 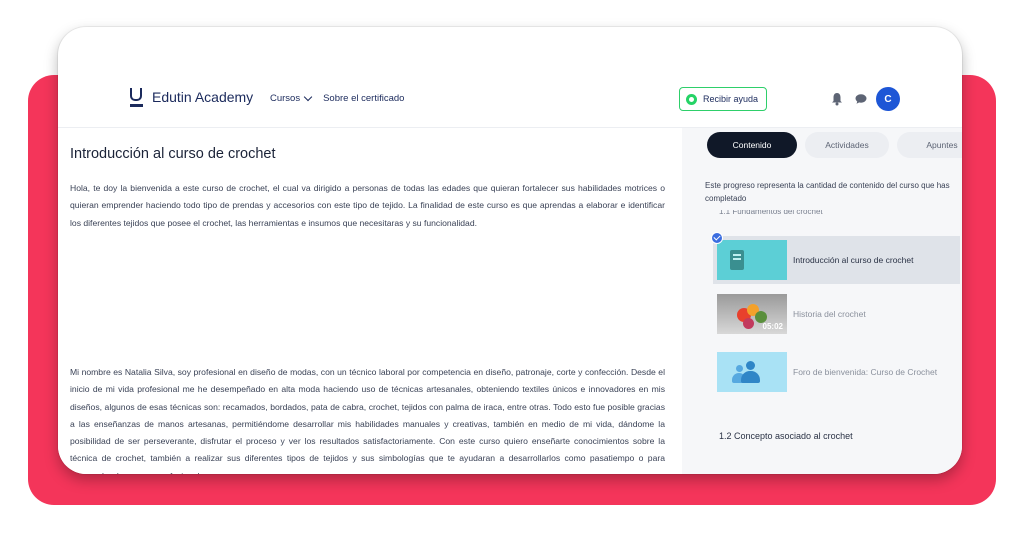 I want to click on section-heading: 1.1 Fundamentos del crochet, so click(x=771, y=213).